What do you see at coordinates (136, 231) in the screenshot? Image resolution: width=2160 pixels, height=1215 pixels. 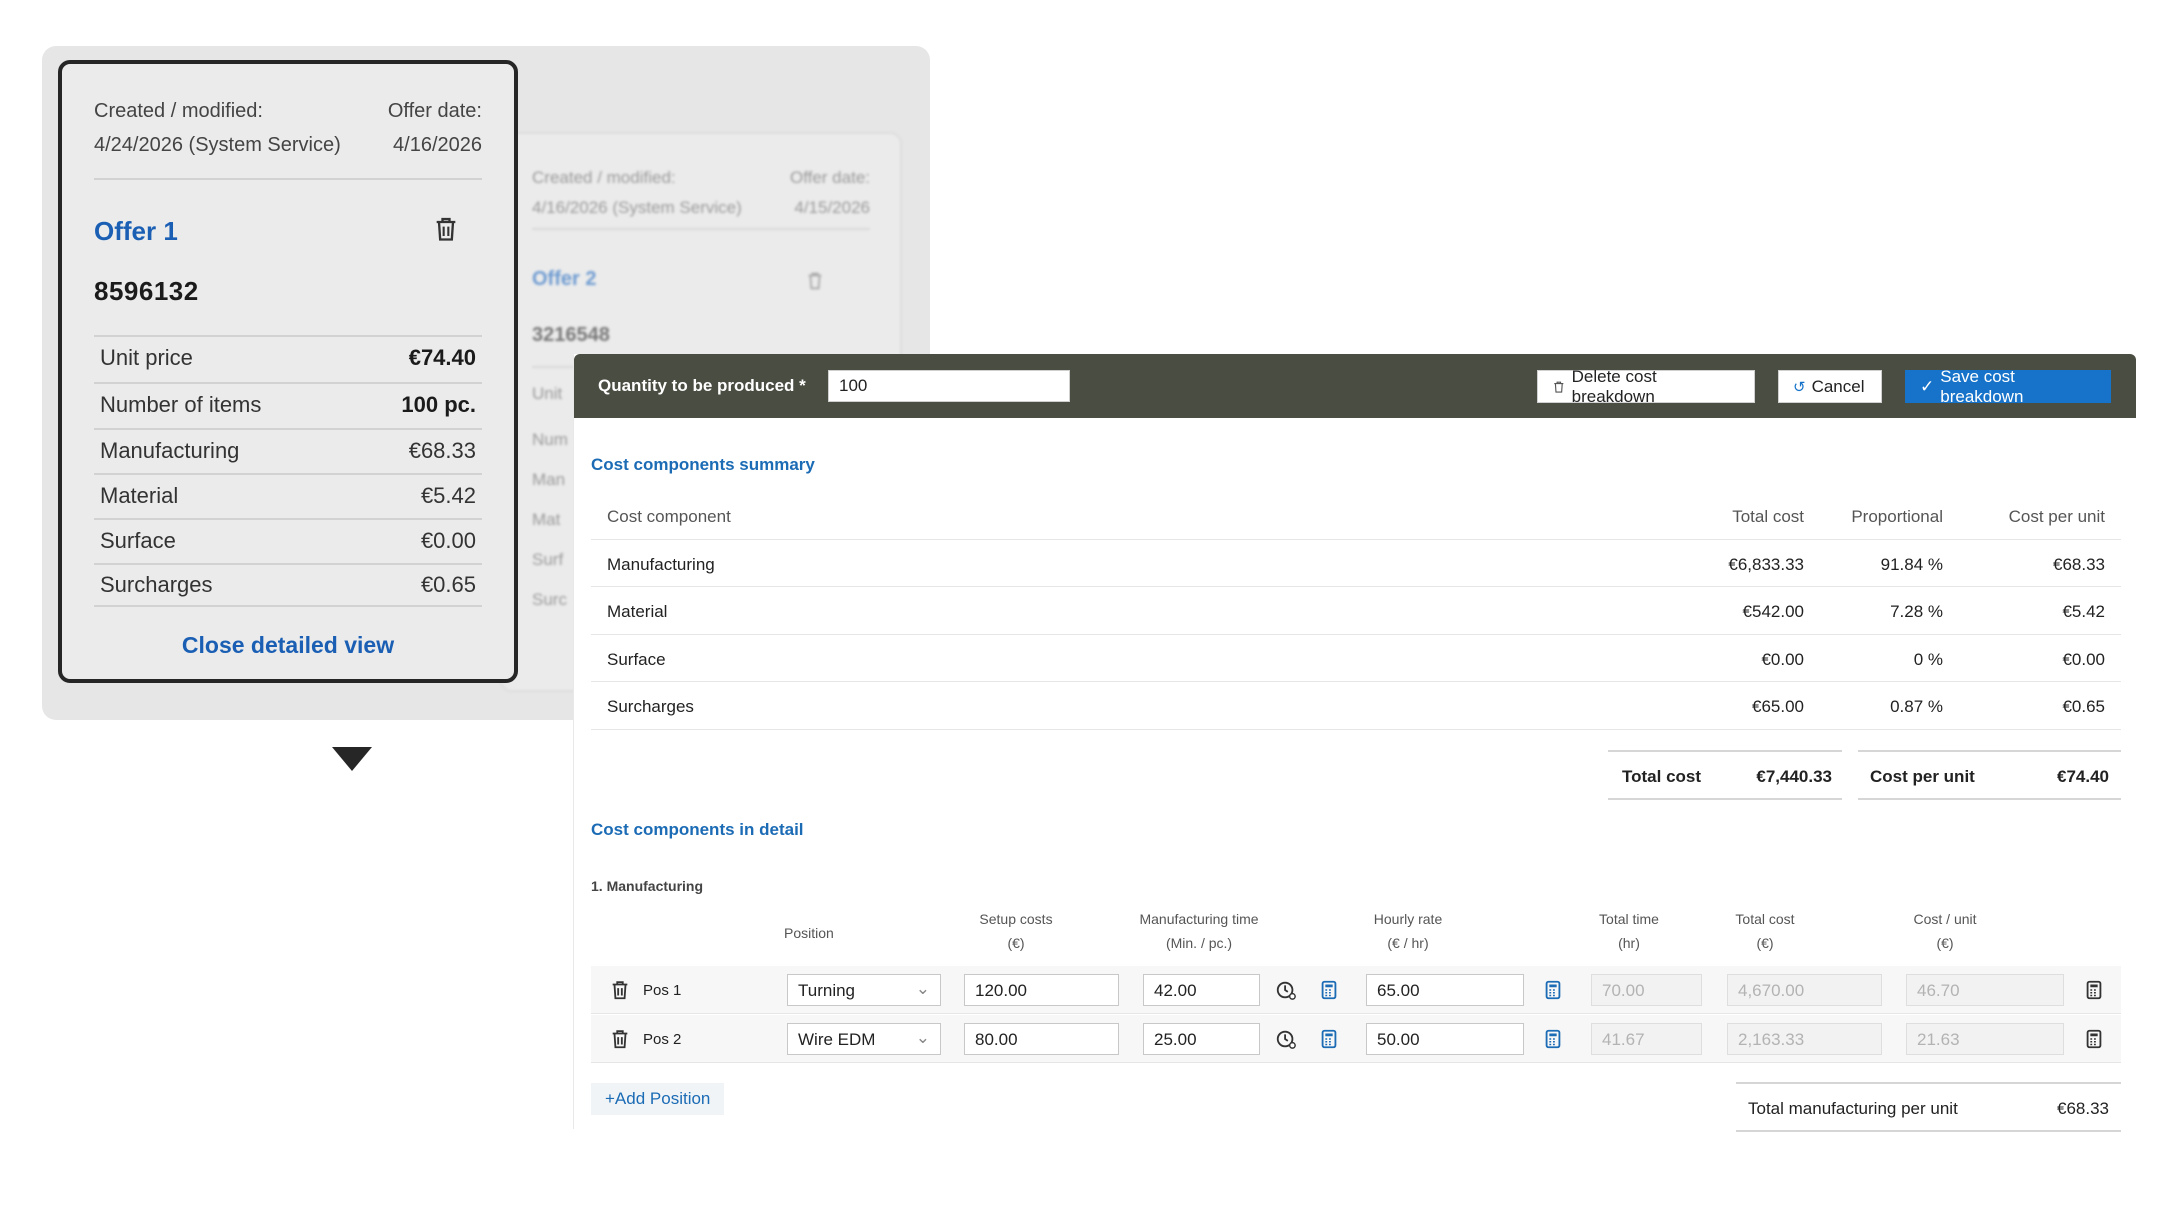 I see `offer-title: Offer 1` at bounding box center [136, 231].